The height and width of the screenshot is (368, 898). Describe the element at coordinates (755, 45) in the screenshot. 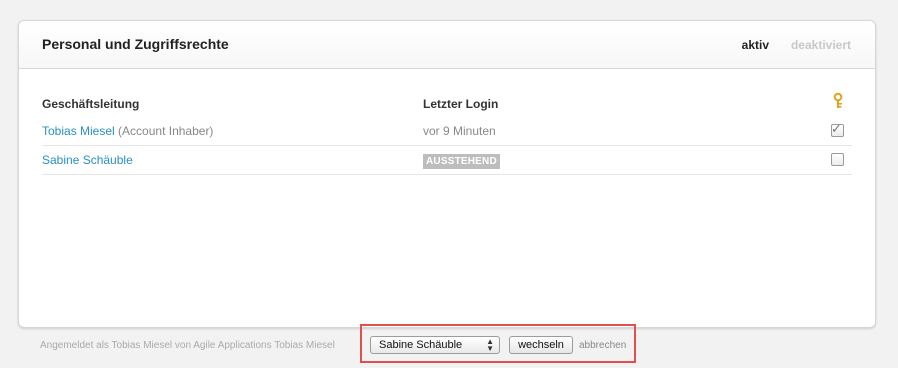

I see `filter-active-link: aktiv` at that location.